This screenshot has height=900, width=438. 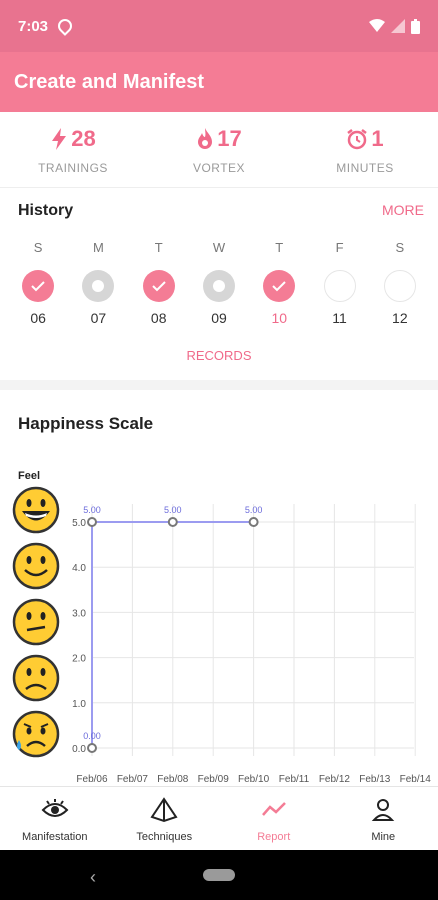 What do you see at coordinates (339, 318) in the screenshot?
I see `day-date: 11` at bounding box center [339, 318].